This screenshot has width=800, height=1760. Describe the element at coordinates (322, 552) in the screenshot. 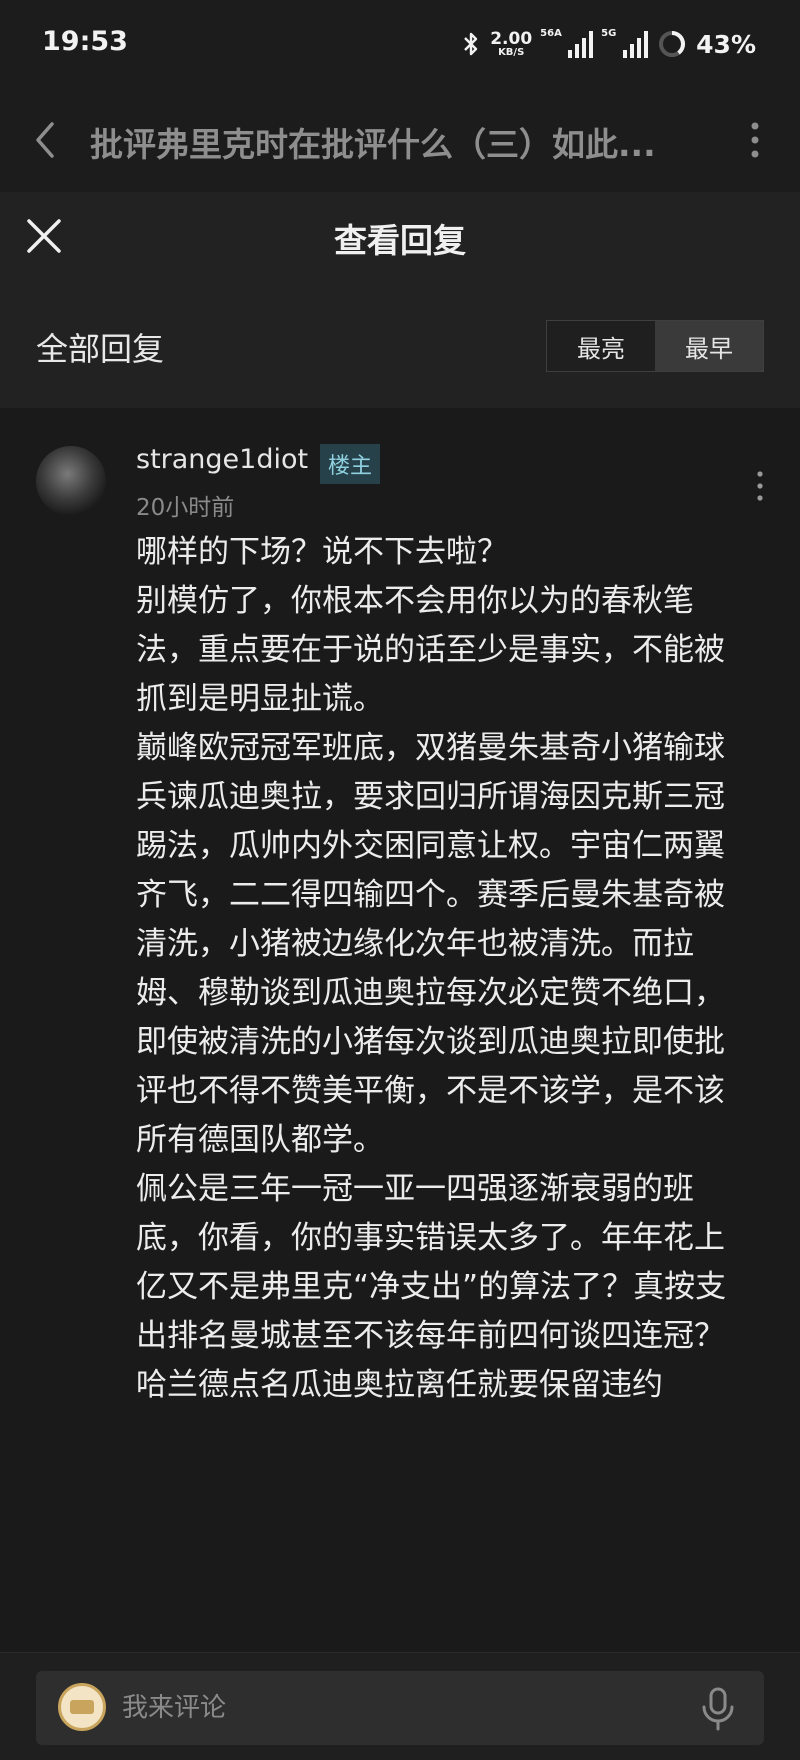

I see `comment-paragraph: 哪样的下场？说不下去啦？` at that location.